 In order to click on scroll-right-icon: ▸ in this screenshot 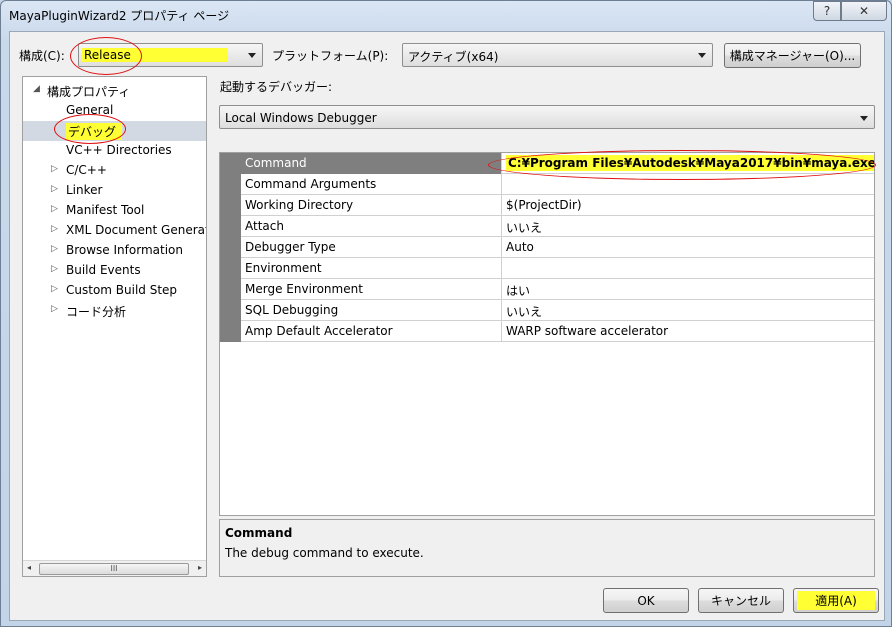, I will do `click(200, 567)`.